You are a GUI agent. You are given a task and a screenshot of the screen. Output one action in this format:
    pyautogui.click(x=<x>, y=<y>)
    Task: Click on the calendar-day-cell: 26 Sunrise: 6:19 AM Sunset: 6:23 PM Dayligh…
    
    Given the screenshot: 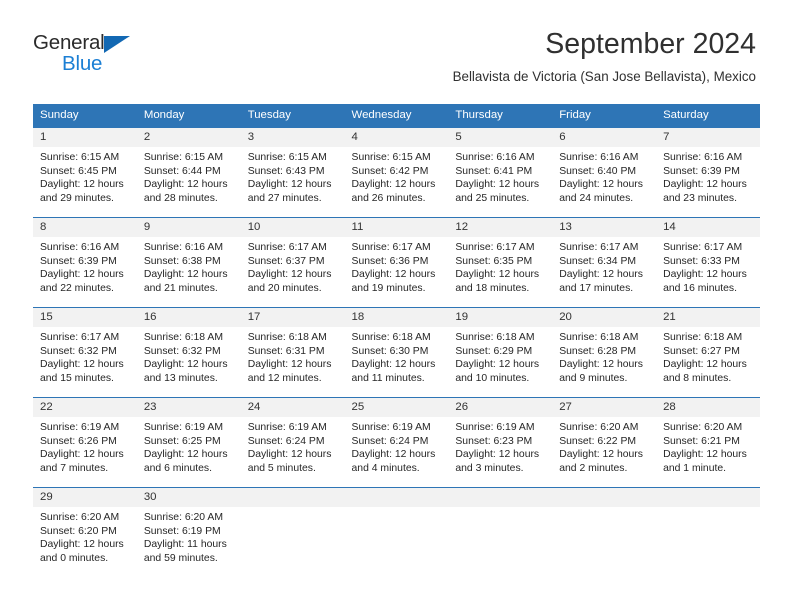 What is the action you would take?
    pyautogui.click(x=500, y=442)
    